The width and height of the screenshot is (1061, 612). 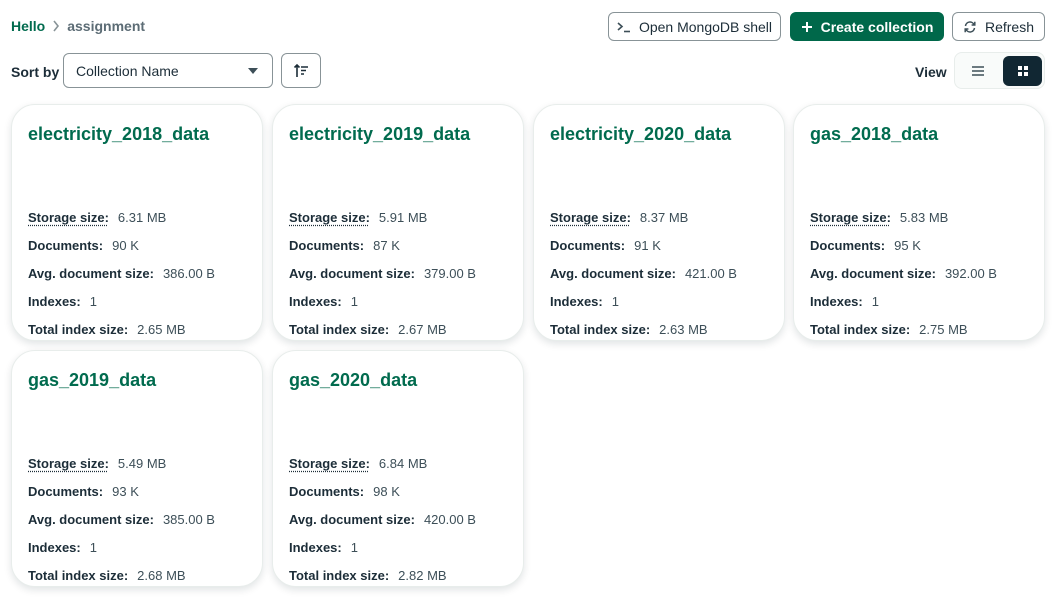 I want to click on storage-size-value: 5.83 MB, so click(x=924, y=217).